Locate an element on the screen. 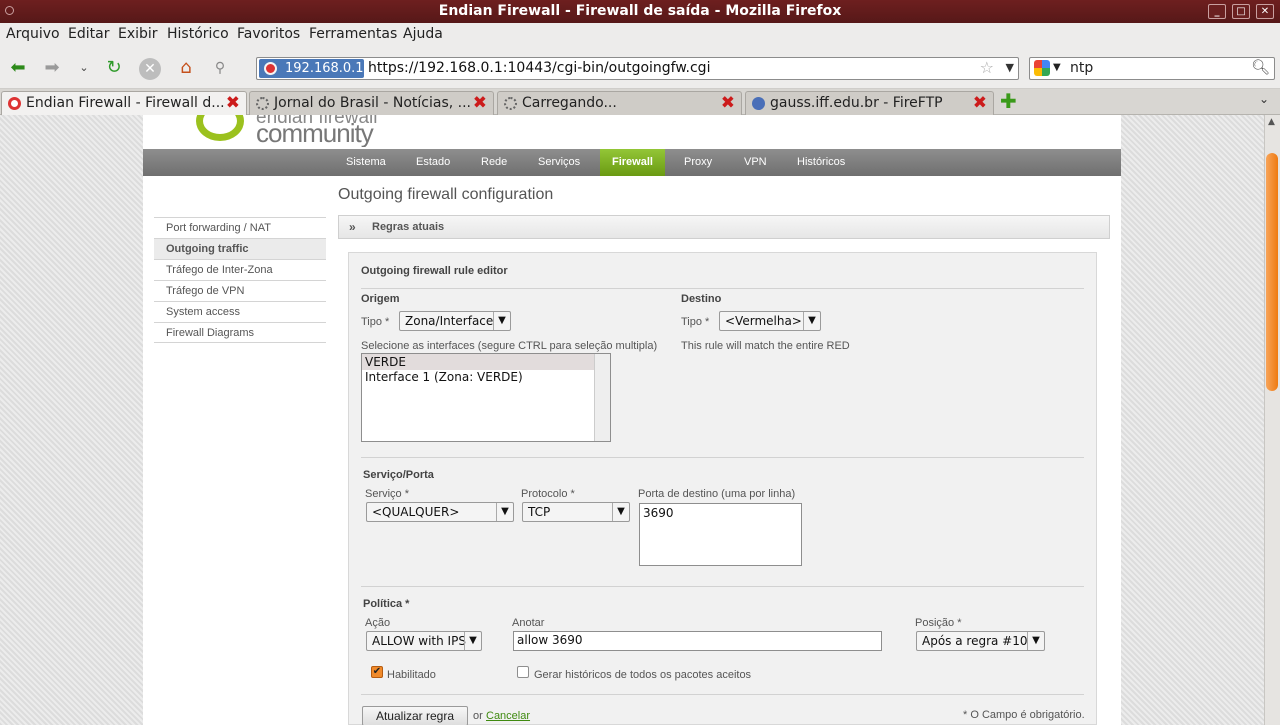  cancelar-link: Cancelar is located at coordinates (508, 716).